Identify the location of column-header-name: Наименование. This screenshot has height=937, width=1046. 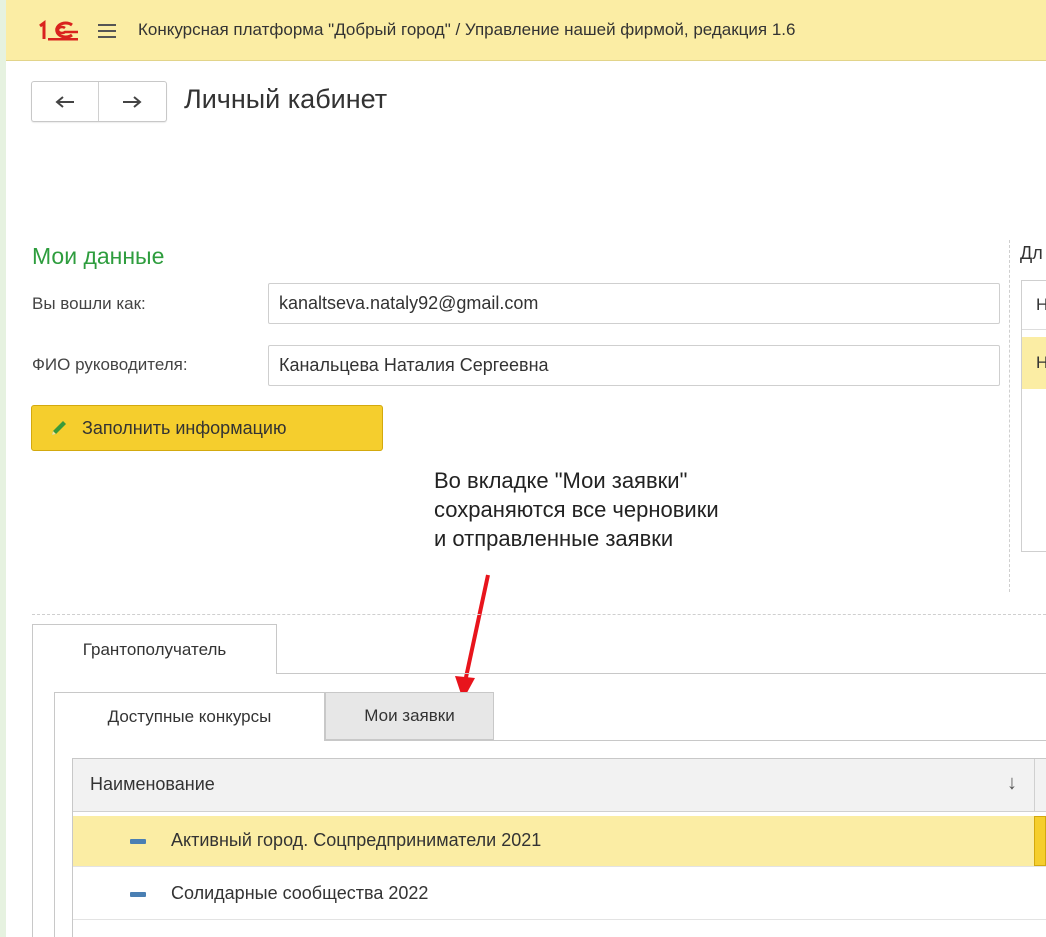
(152, 784).